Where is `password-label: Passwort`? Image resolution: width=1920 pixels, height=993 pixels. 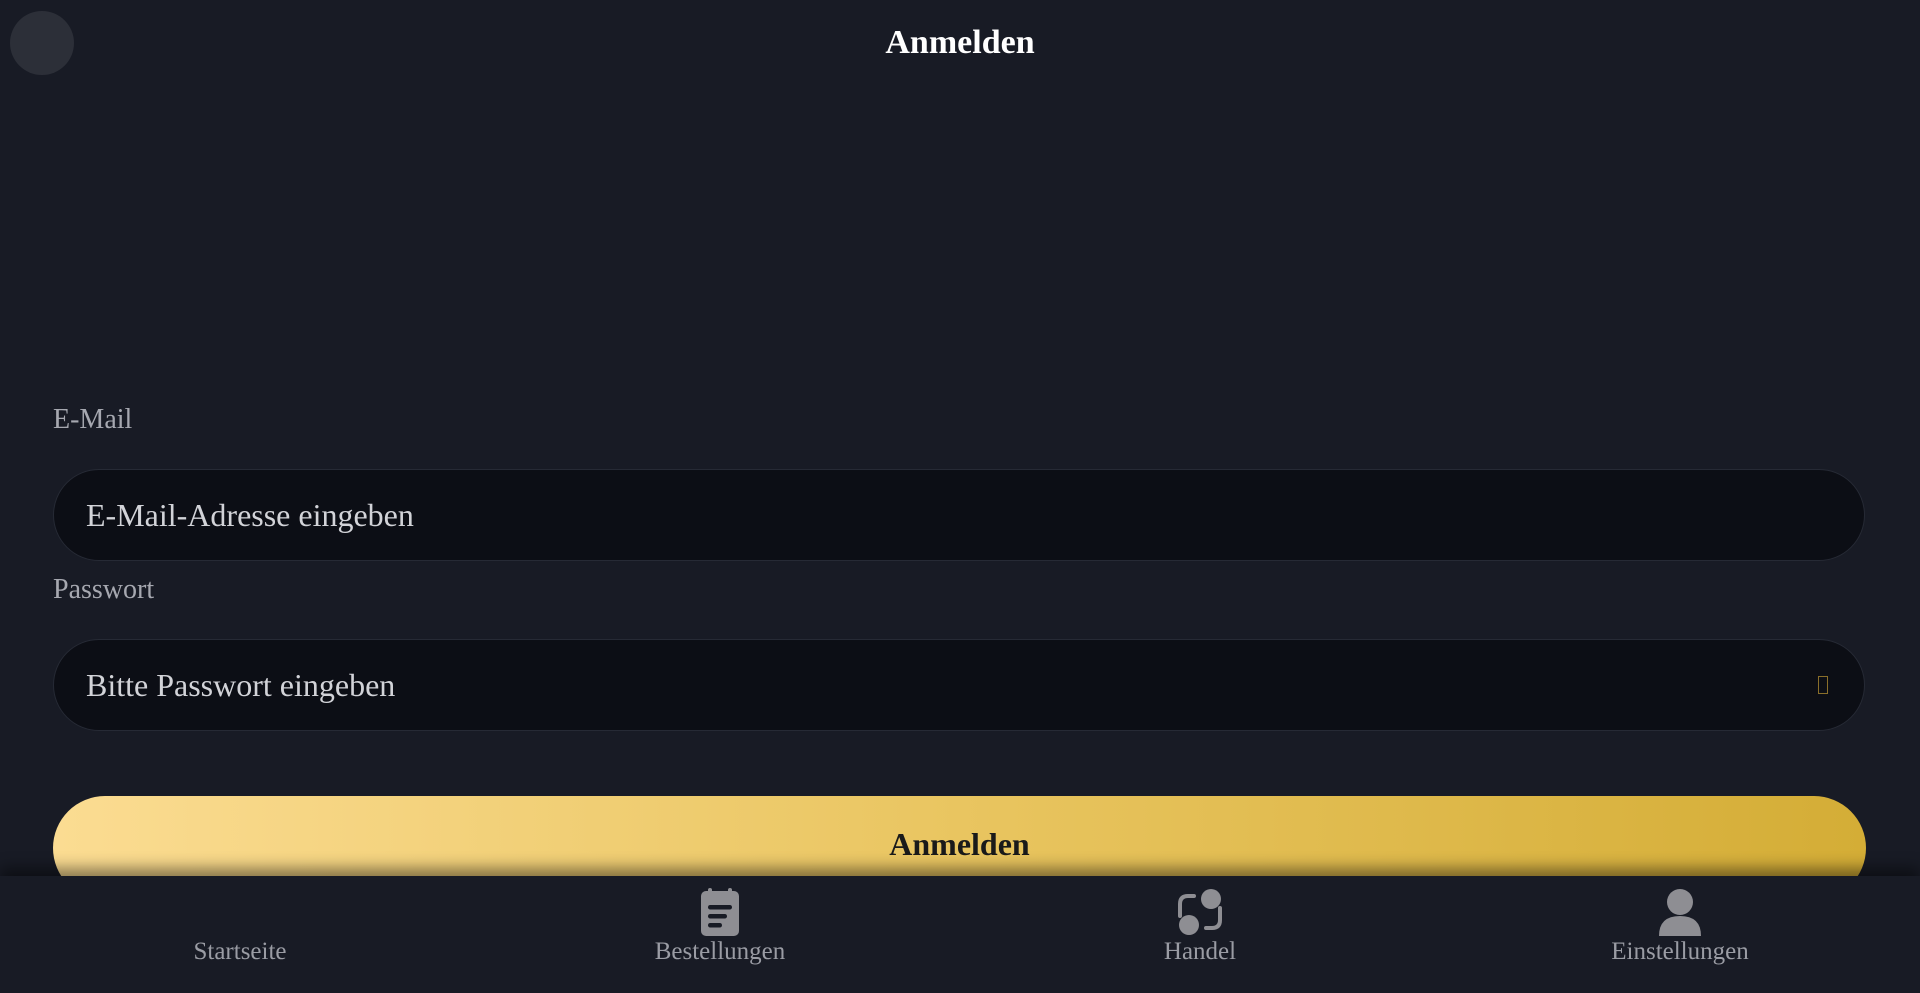 password-label: Passwort is located at coordinates (104, 589).